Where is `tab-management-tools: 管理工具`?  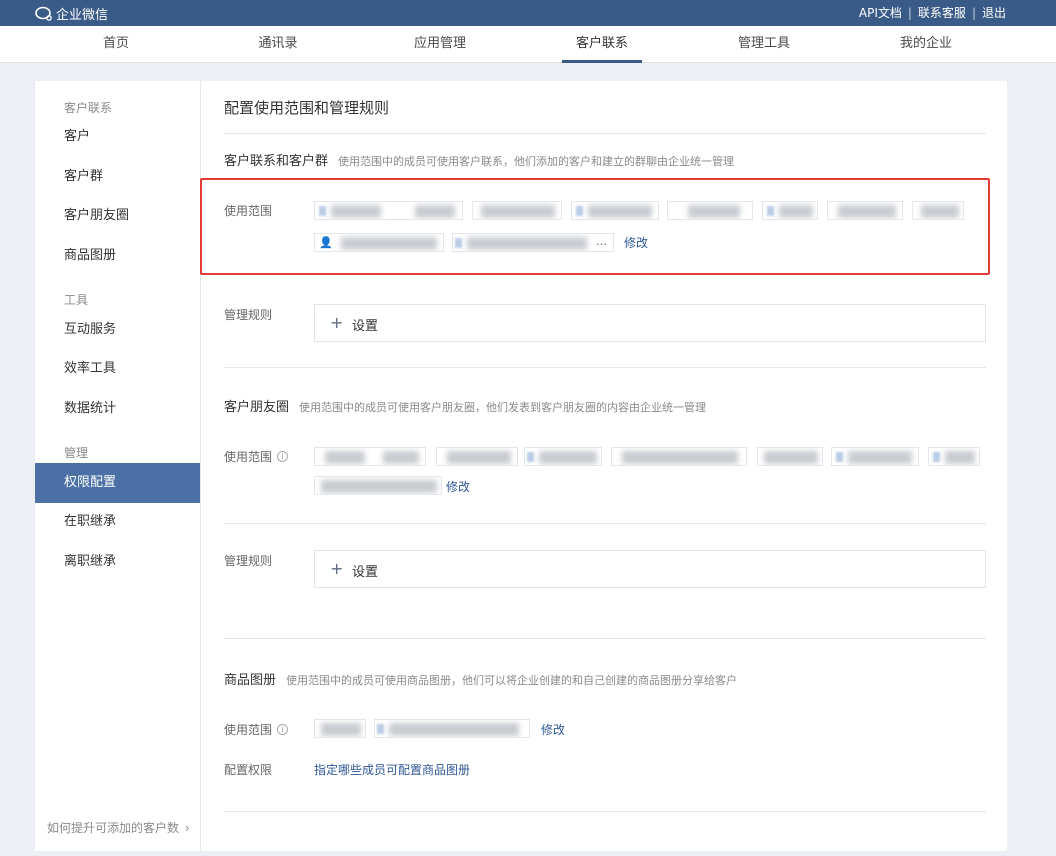 tab-management-tools: 管理工具 is located at coordinates (764, 44).